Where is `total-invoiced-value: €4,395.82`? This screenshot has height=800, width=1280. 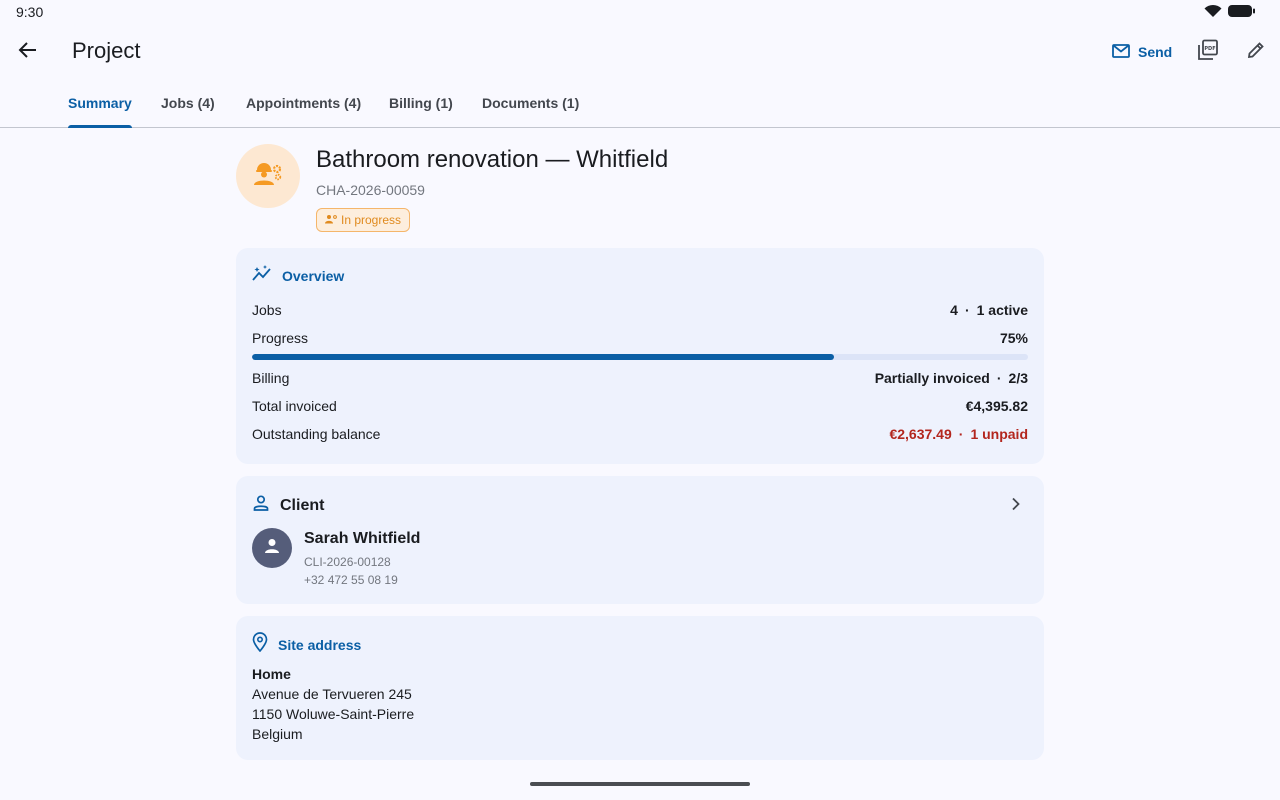 total-invoiced-value: €4,395.82 is located at coordinates (996, 406).